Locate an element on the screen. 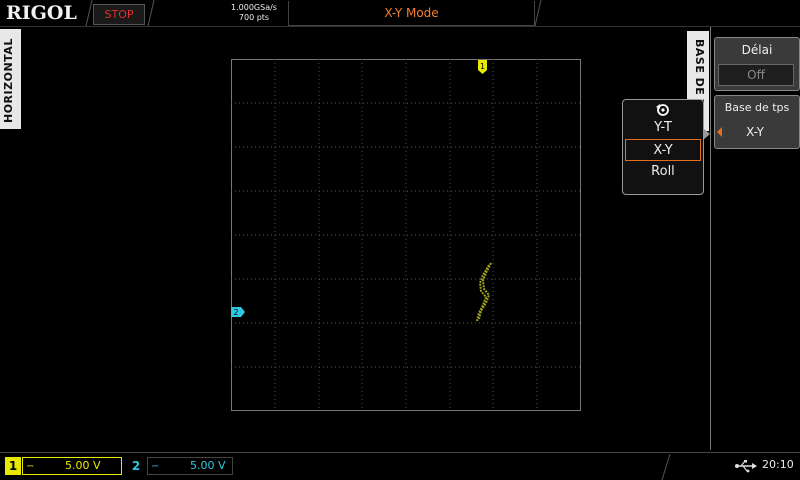 Image resolution: width=800 pixels, height=480 pixels. delay-value: Off is located at coordinates (756, 75).